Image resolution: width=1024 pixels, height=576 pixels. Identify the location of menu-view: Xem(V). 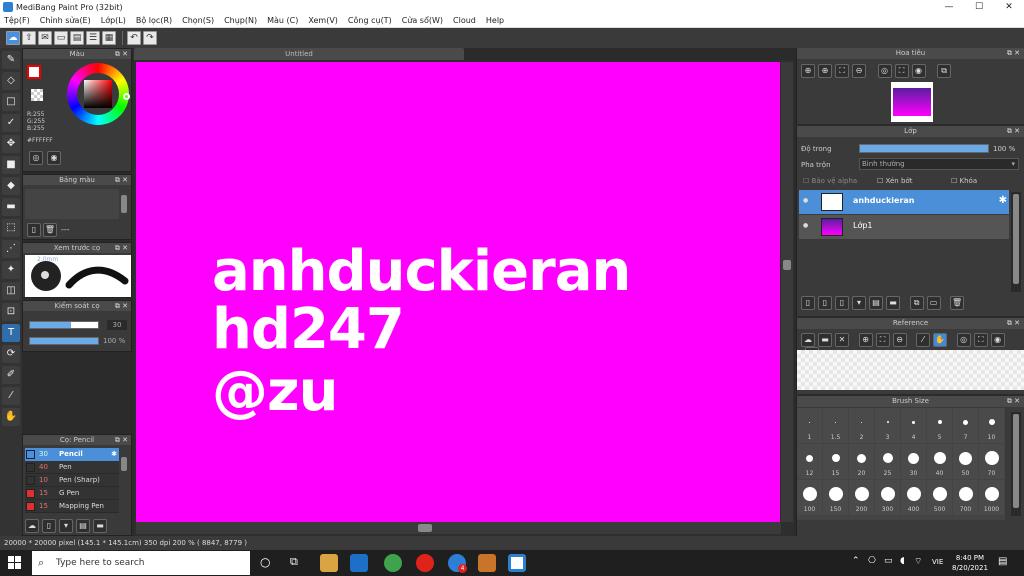
(323, 20).